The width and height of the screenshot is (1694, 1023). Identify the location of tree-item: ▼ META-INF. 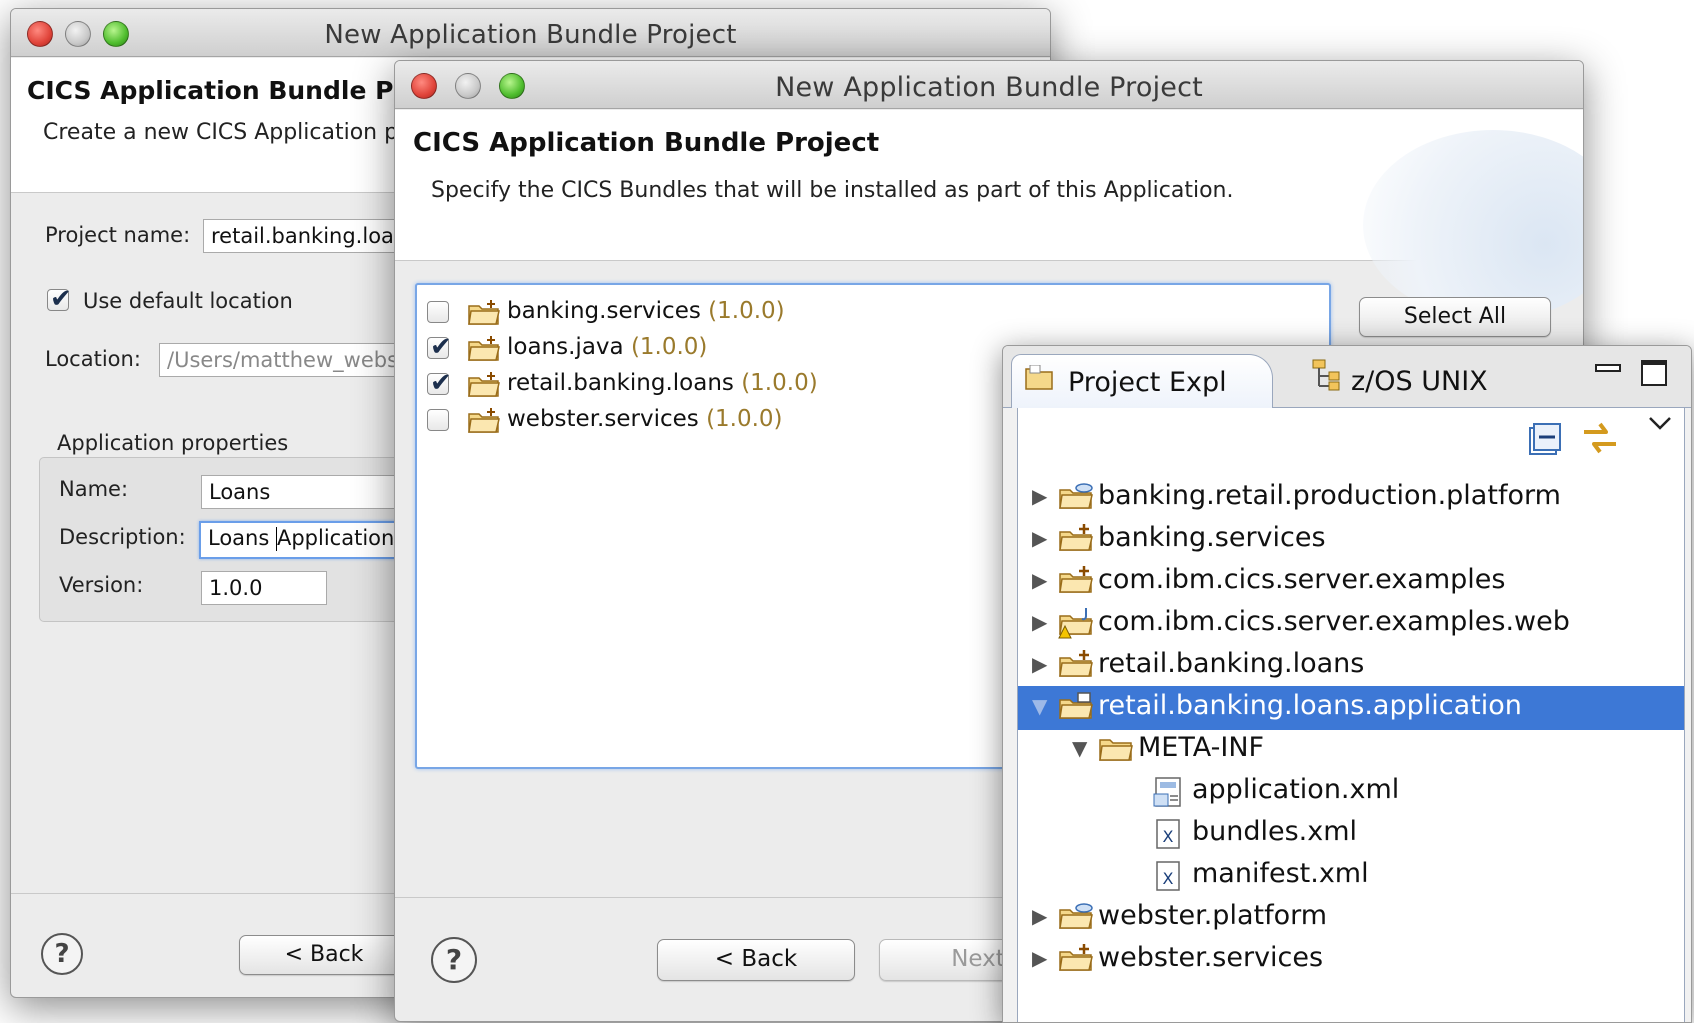
(1351, 750).